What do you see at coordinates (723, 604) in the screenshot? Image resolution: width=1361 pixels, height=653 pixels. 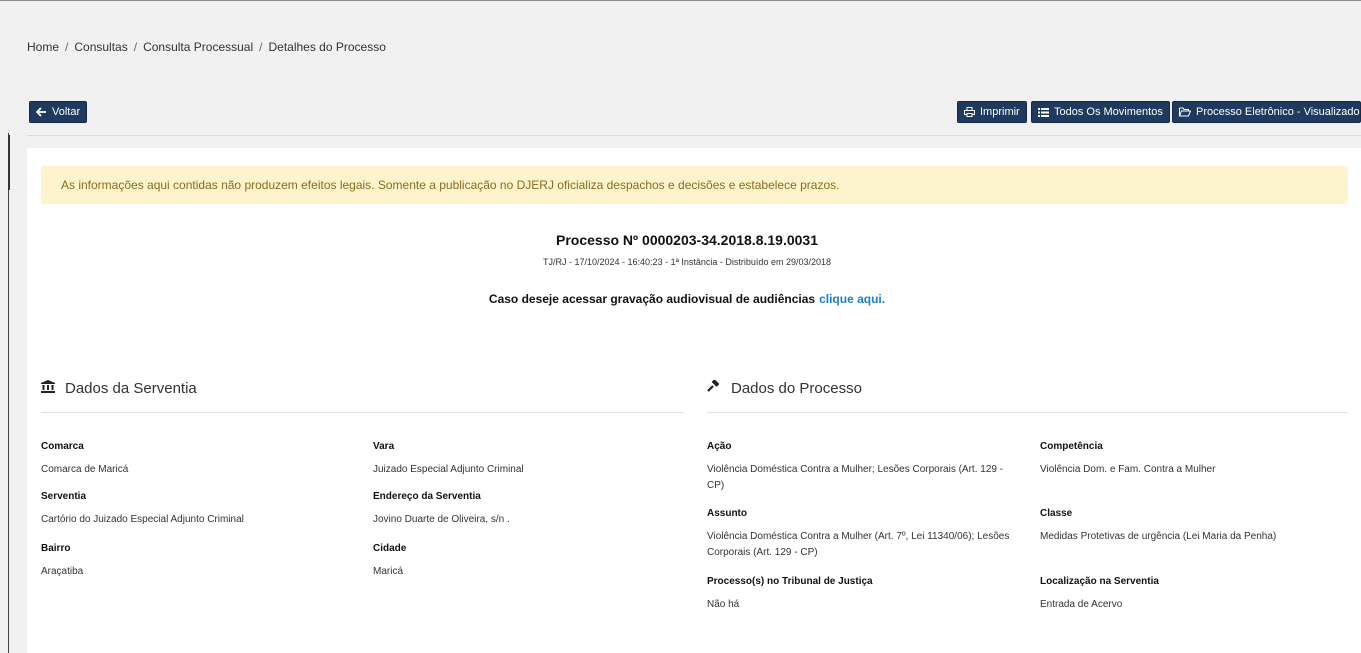 I see `tribunal-value: Não há` at bounding box center [723, 604].